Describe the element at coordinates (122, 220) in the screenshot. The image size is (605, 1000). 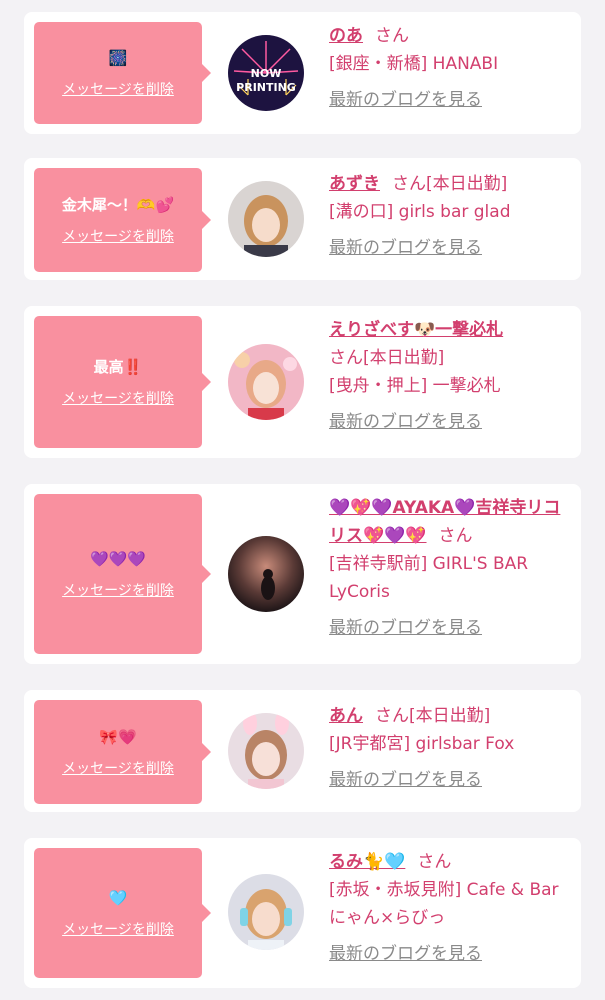
I see `message-bubble: 金木犀〜！🫶💕 メッセージを削除` at that location.